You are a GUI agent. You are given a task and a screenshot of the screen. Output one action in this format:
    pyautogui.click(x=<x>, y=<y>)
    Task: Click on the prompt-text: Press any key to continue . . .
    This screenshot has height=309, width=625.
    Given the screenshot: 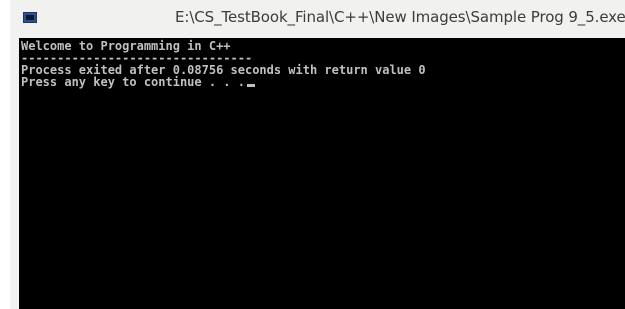 What is the action you would take?
    pyautogui.click(x=133, y=82)
    